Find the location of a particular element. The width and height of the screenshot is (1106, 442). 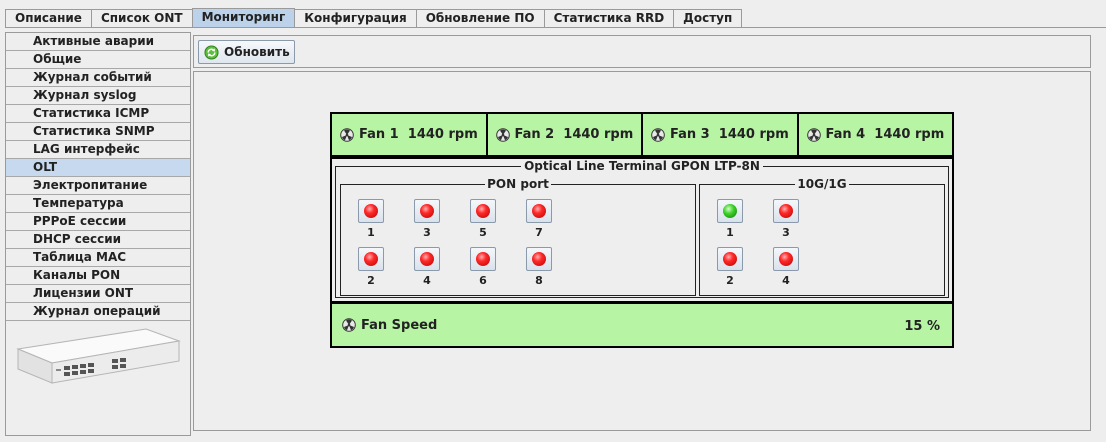

tab-ont-list: Список ONT is located at coordinates (141, 18).